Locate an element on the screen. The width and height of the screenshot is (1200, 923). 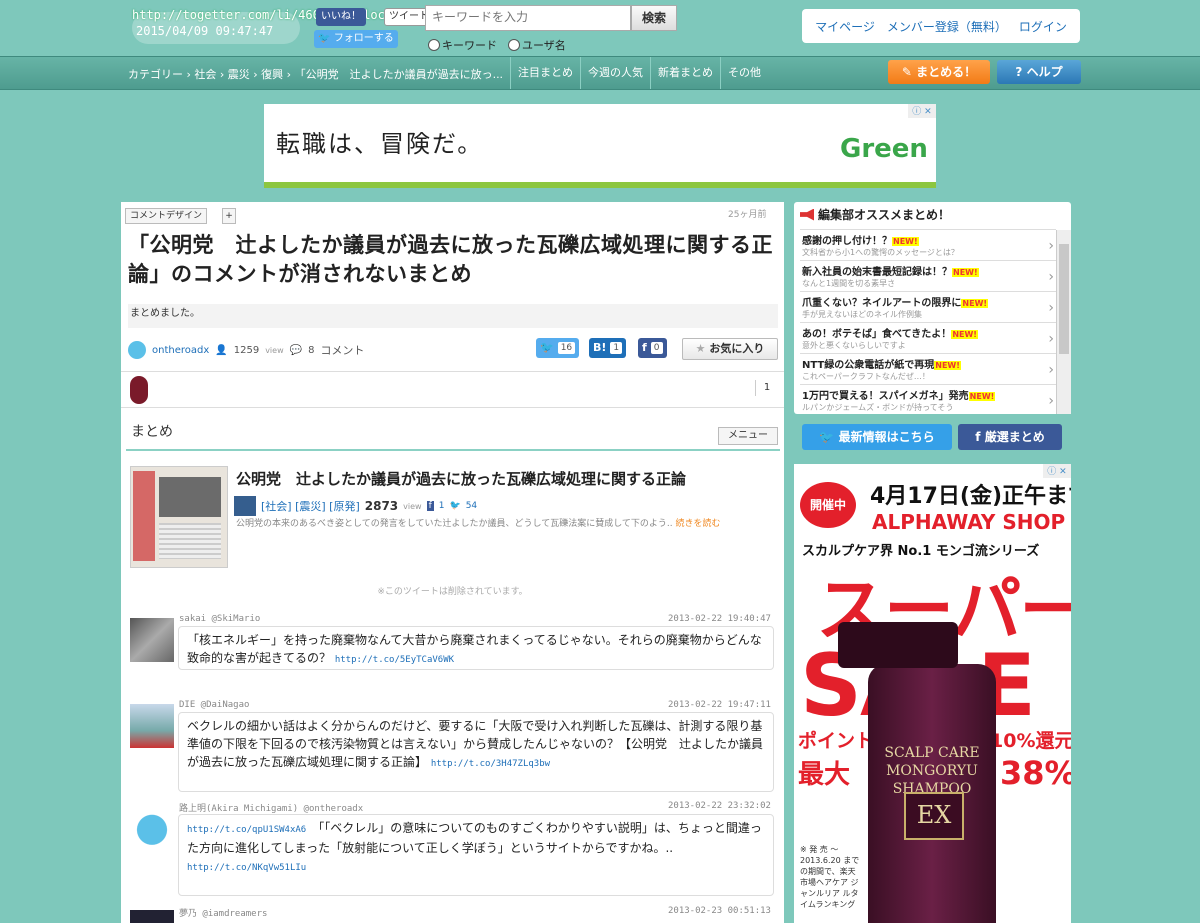
menu-button: メニュー is located at coordinates (748, 436).